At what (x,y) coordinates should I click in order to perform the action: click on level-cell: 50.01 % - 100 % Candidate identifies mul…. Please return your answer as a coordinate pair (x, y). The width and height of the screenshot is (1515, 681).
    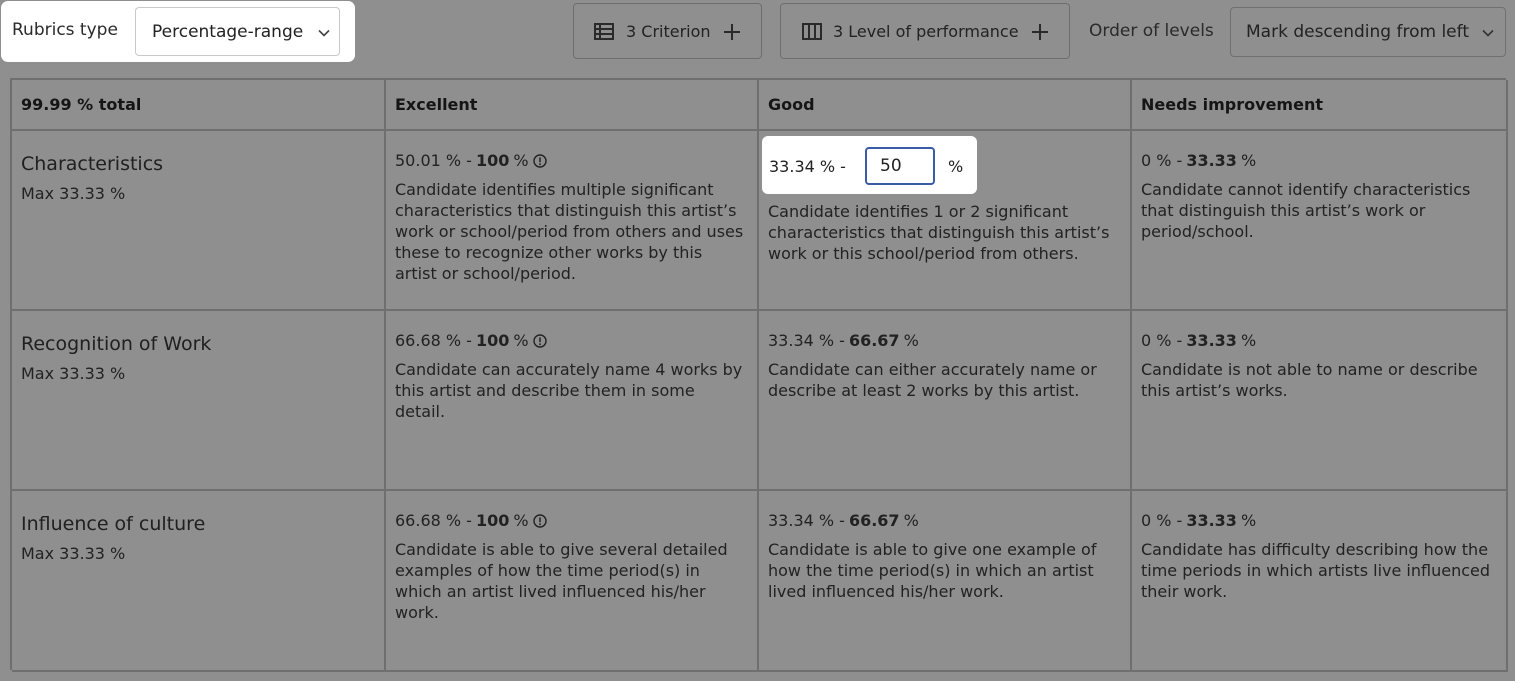
    Looking at the image, I should click on (572, 221).